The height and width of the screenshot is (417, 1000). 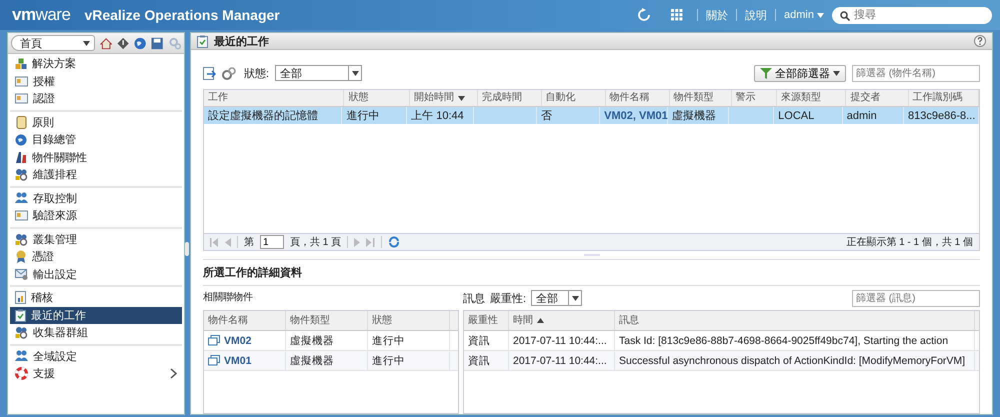 I want to click on blocks-icon, so click(x=21, y=64).